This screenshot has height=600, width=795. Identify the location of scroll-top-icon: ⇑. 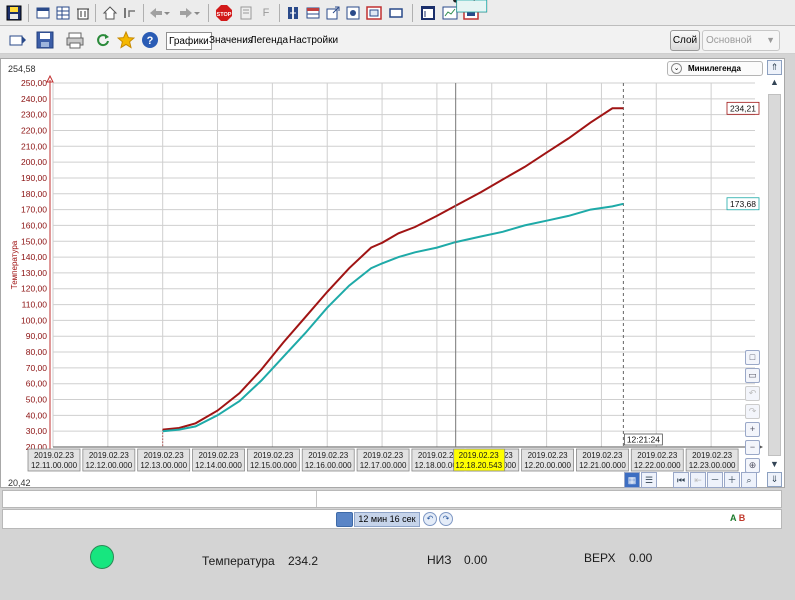
(774, 67).